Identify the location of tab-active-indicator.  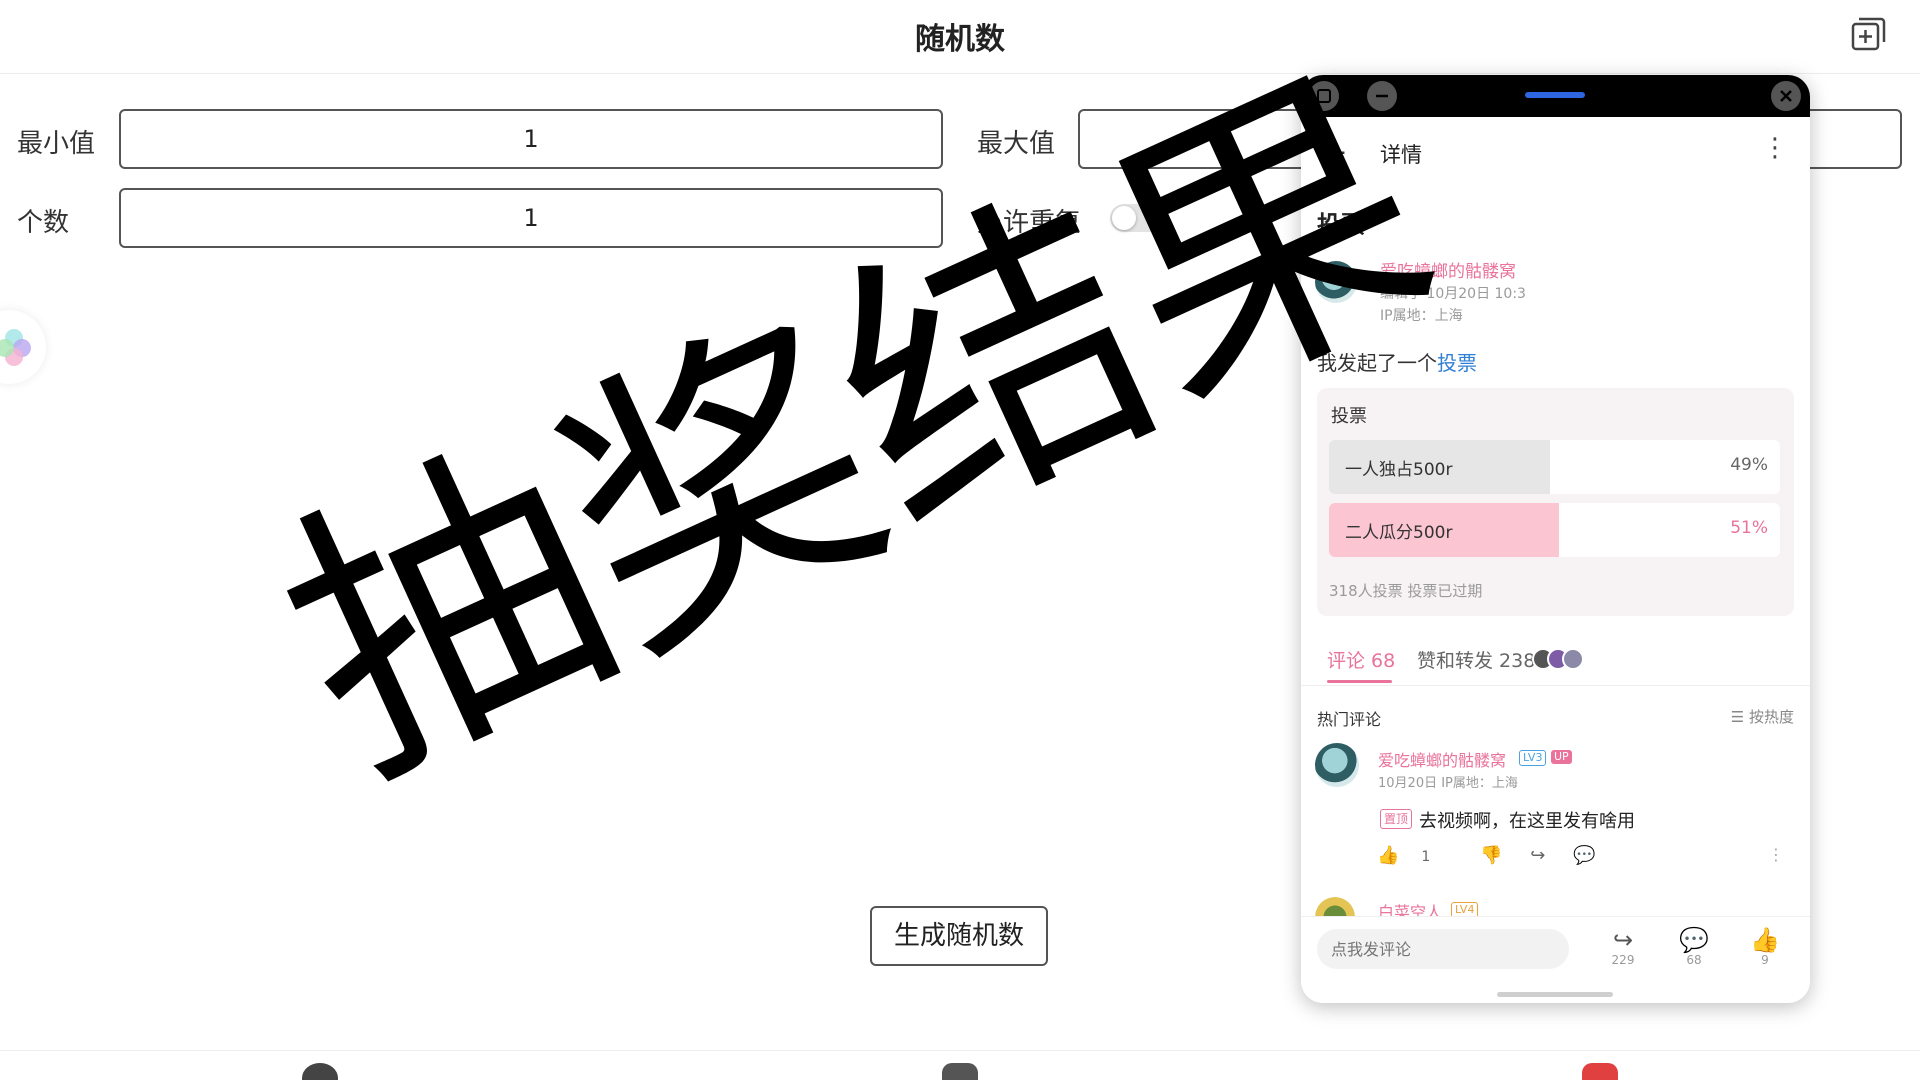
(1359, 681).